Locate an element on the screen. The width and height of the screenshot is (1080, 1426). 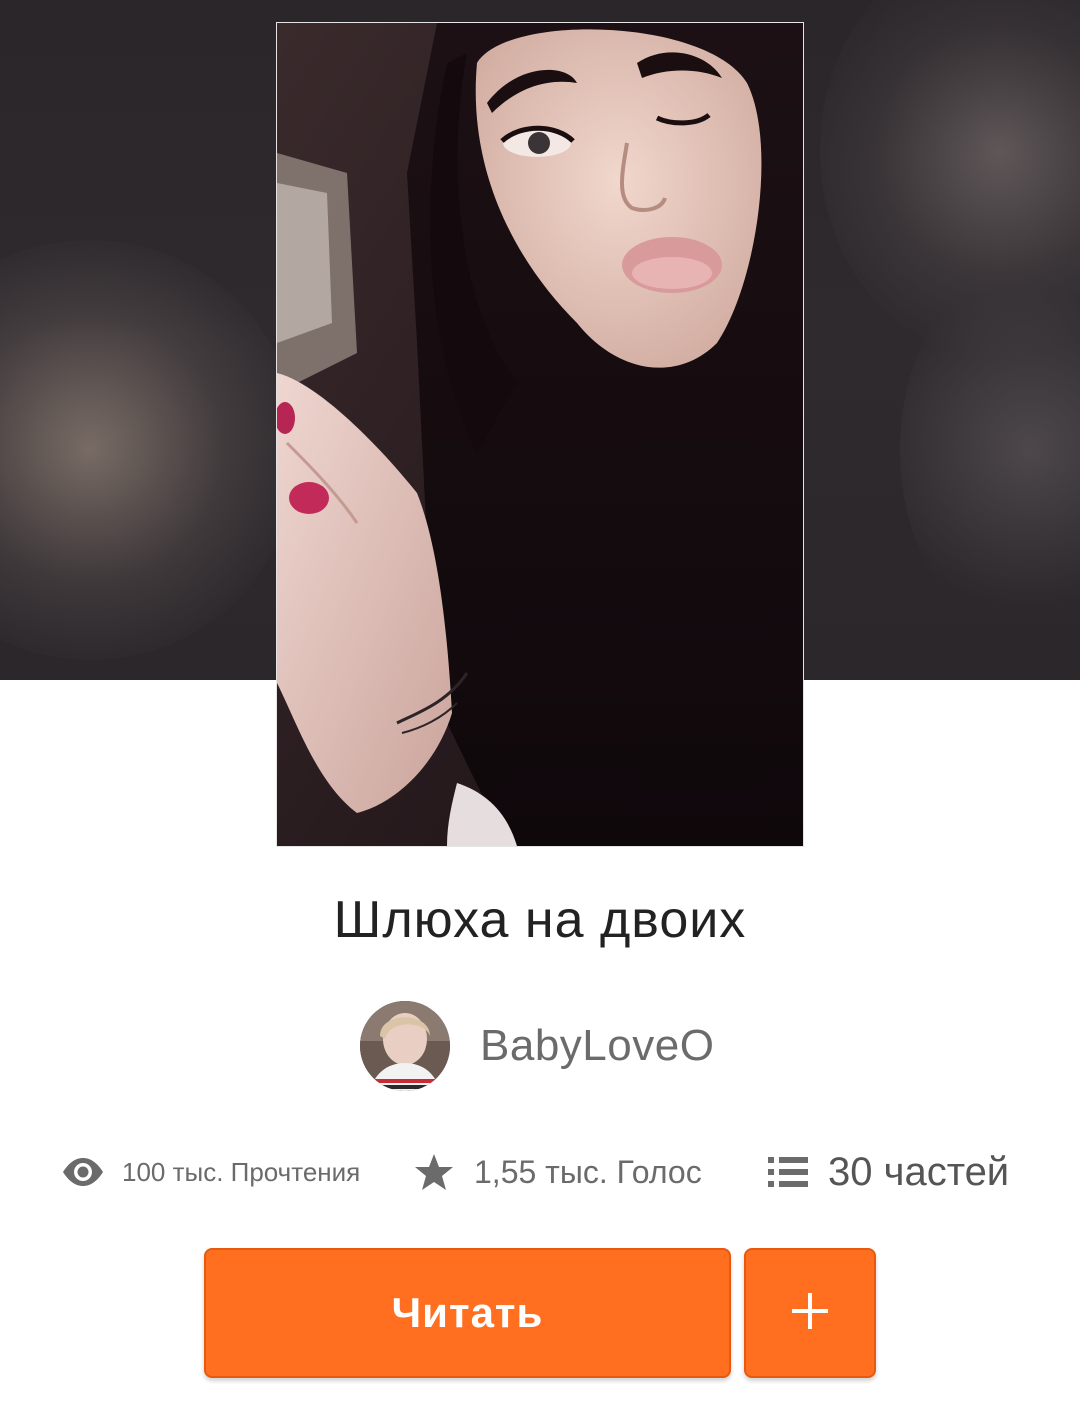
reads-stat: 100 тыс. Прочтения is located at coordinates (211, 1172).